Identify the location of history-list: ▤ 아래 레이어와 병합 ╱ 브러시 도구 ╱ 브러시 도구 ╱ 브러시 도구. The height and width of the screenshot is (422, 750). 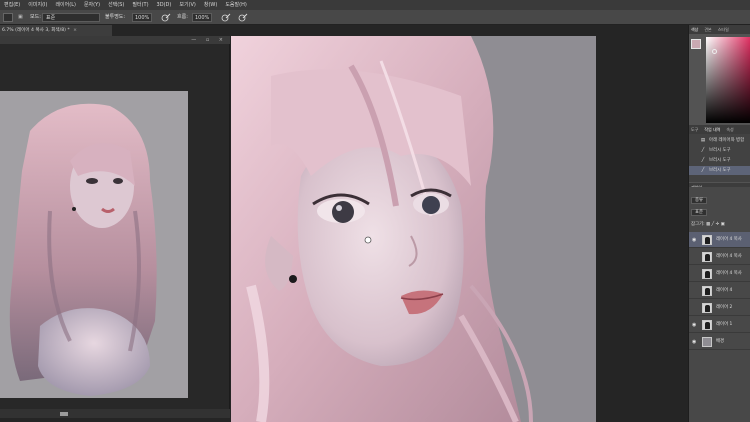
(719, 158).